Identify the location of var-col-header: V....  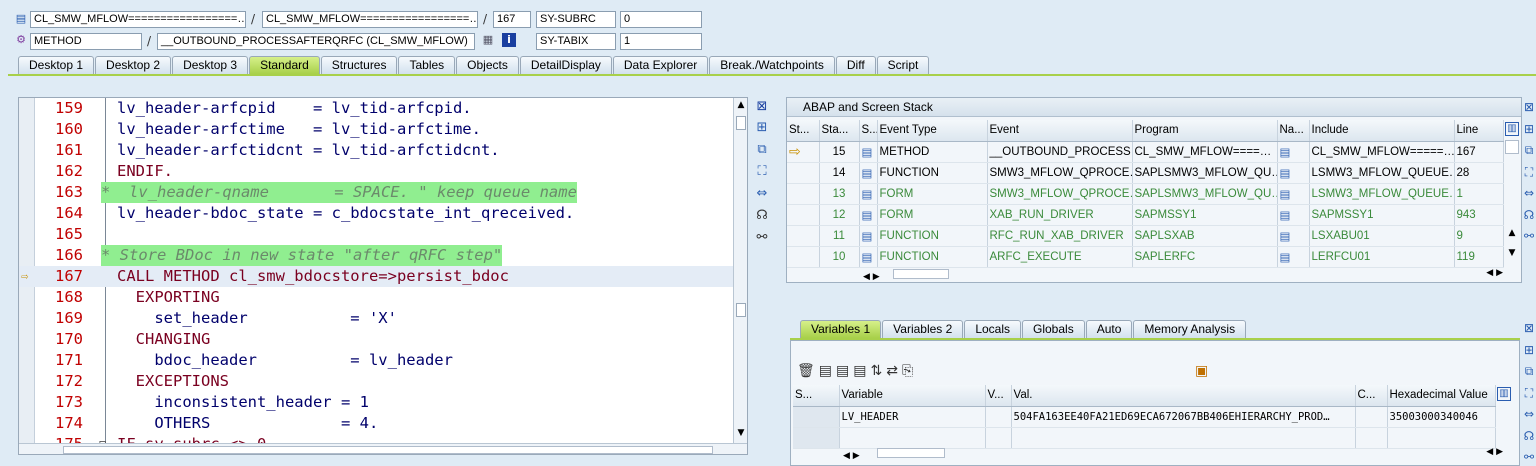
(998, 396).